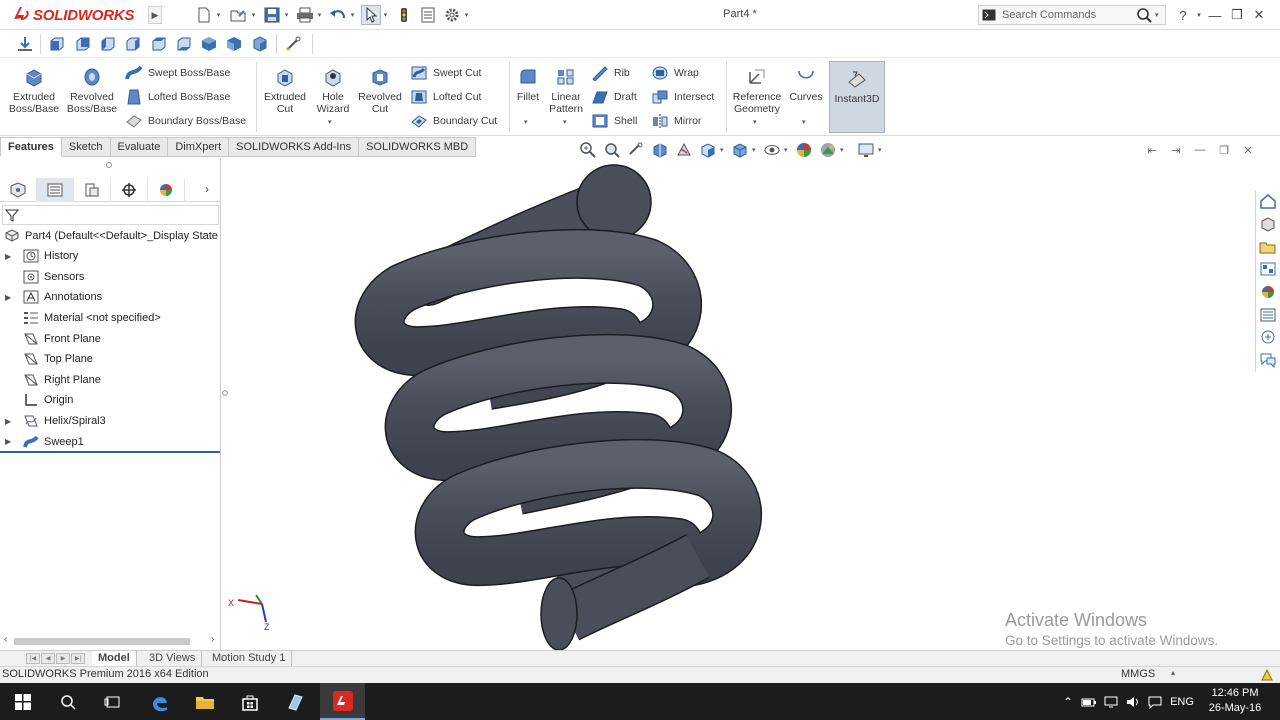 This screenshot has height=720, width=1280. What do you see at coordinates (1160, 15) in the screenshot?
I see `search-dropdown-arrow: ▾` at bounding box center [1160, 15].